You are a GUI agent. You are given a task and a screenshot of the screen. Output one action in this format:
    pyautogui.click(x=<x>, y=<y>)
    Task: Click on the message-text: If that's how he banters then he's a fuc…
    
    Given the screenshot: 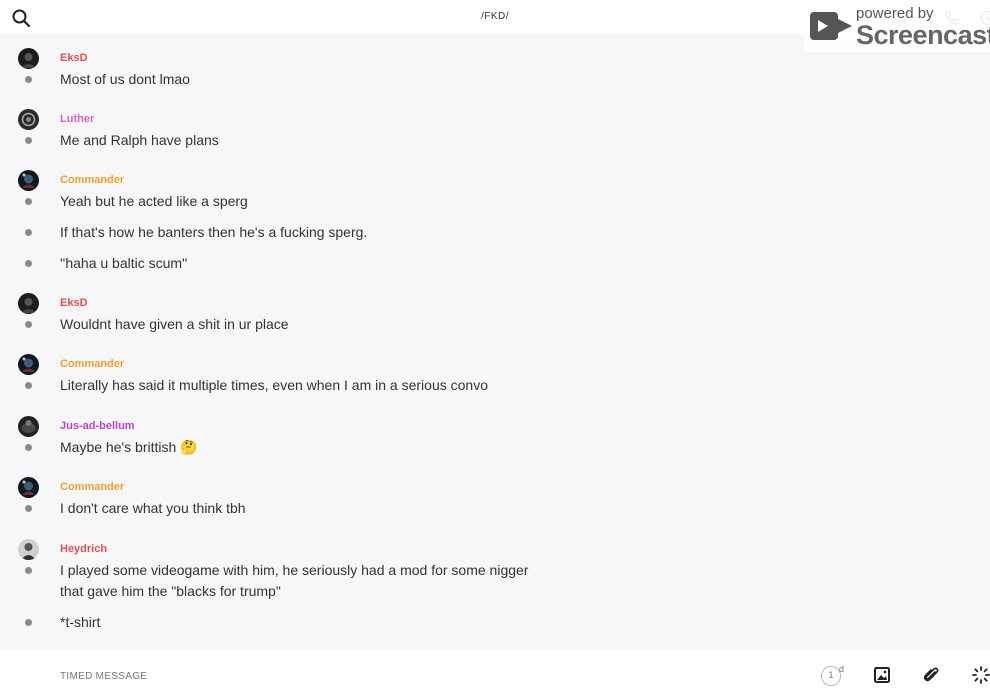 What is the action you would take?
    pyautogui.click(x=214, y=232)
    